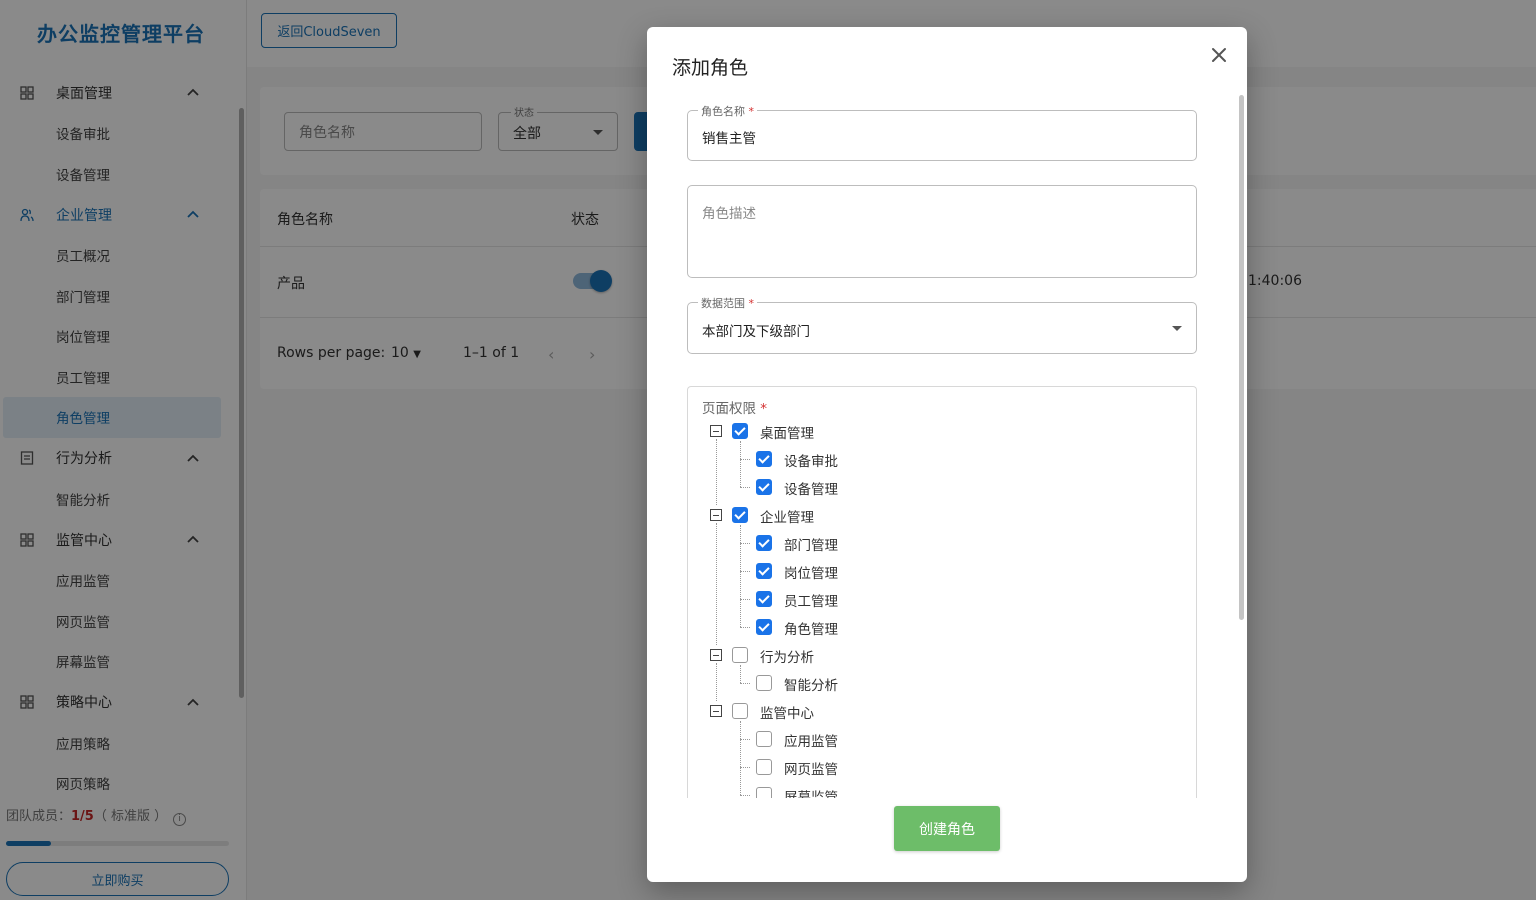 The width and height of the screenshot is (1536, 900). I want to click on data-scope-value: 本部门及下级部门, so click(756, 332).